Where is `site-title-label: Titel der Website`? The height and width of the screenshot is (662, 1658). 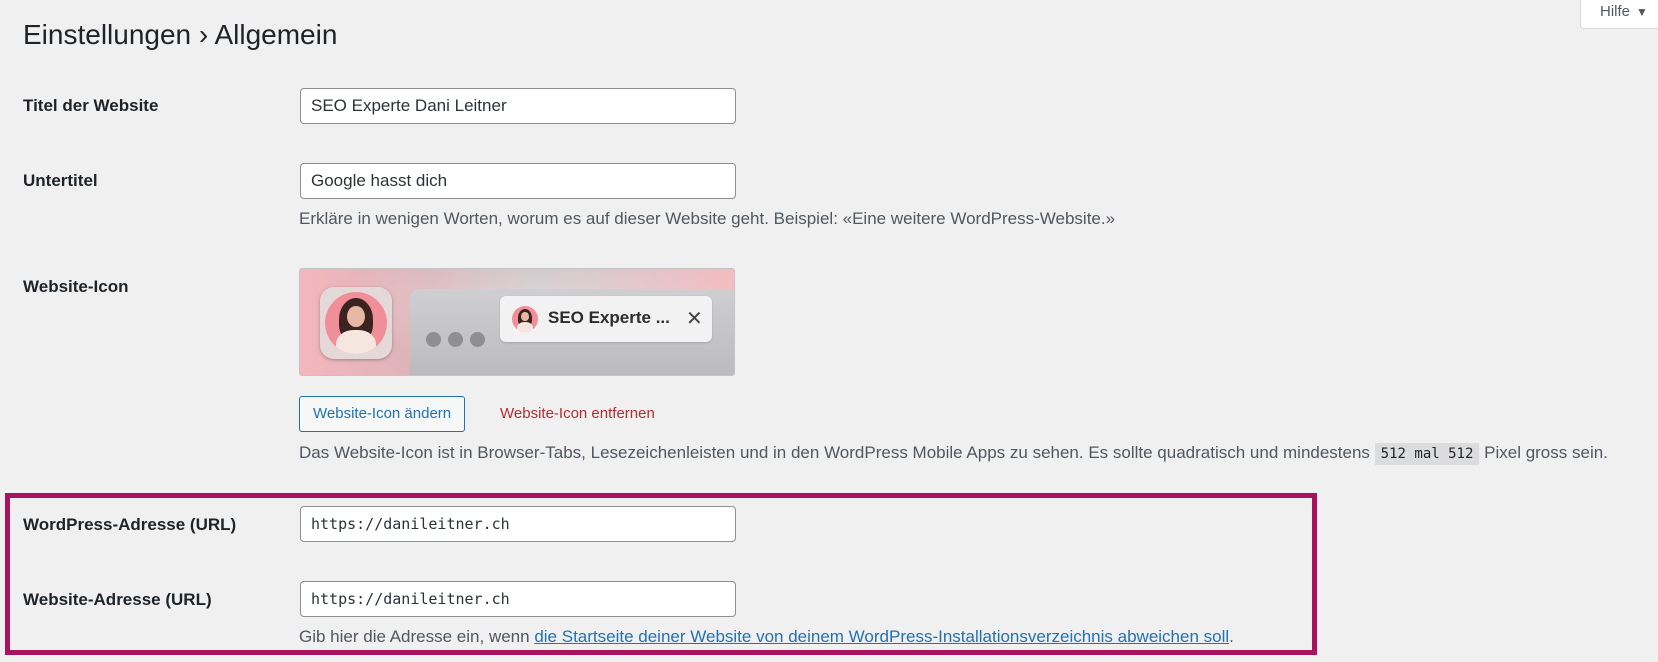 site-title-label: Titel der Website is located at coordinates (91, 105).